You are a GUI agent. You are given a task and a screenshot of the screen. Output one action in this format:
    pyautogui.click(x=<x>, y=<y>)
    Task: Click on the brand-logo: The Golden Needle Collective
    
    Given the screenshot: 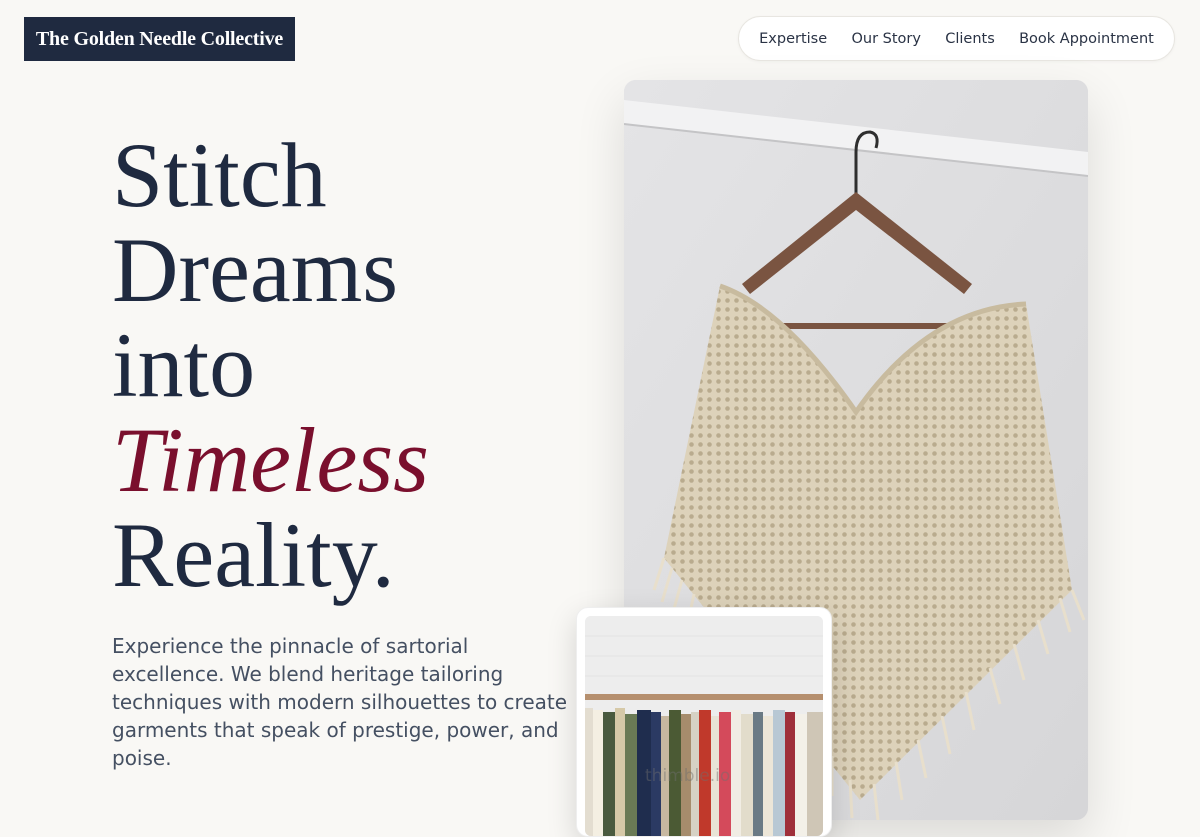 What is the action you would take?
    pyautogui.click(x=159, y=39)
    